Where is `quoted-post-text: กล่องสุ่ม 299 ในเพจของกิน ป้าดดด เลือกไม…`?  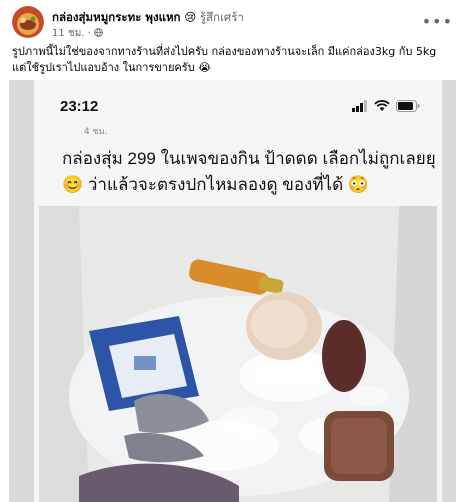
quoted-post-text: กล่องสุ่ม 299 ในเพจของกิน ป้าดดด เลือกไม… is located at coordinates (249, 172).